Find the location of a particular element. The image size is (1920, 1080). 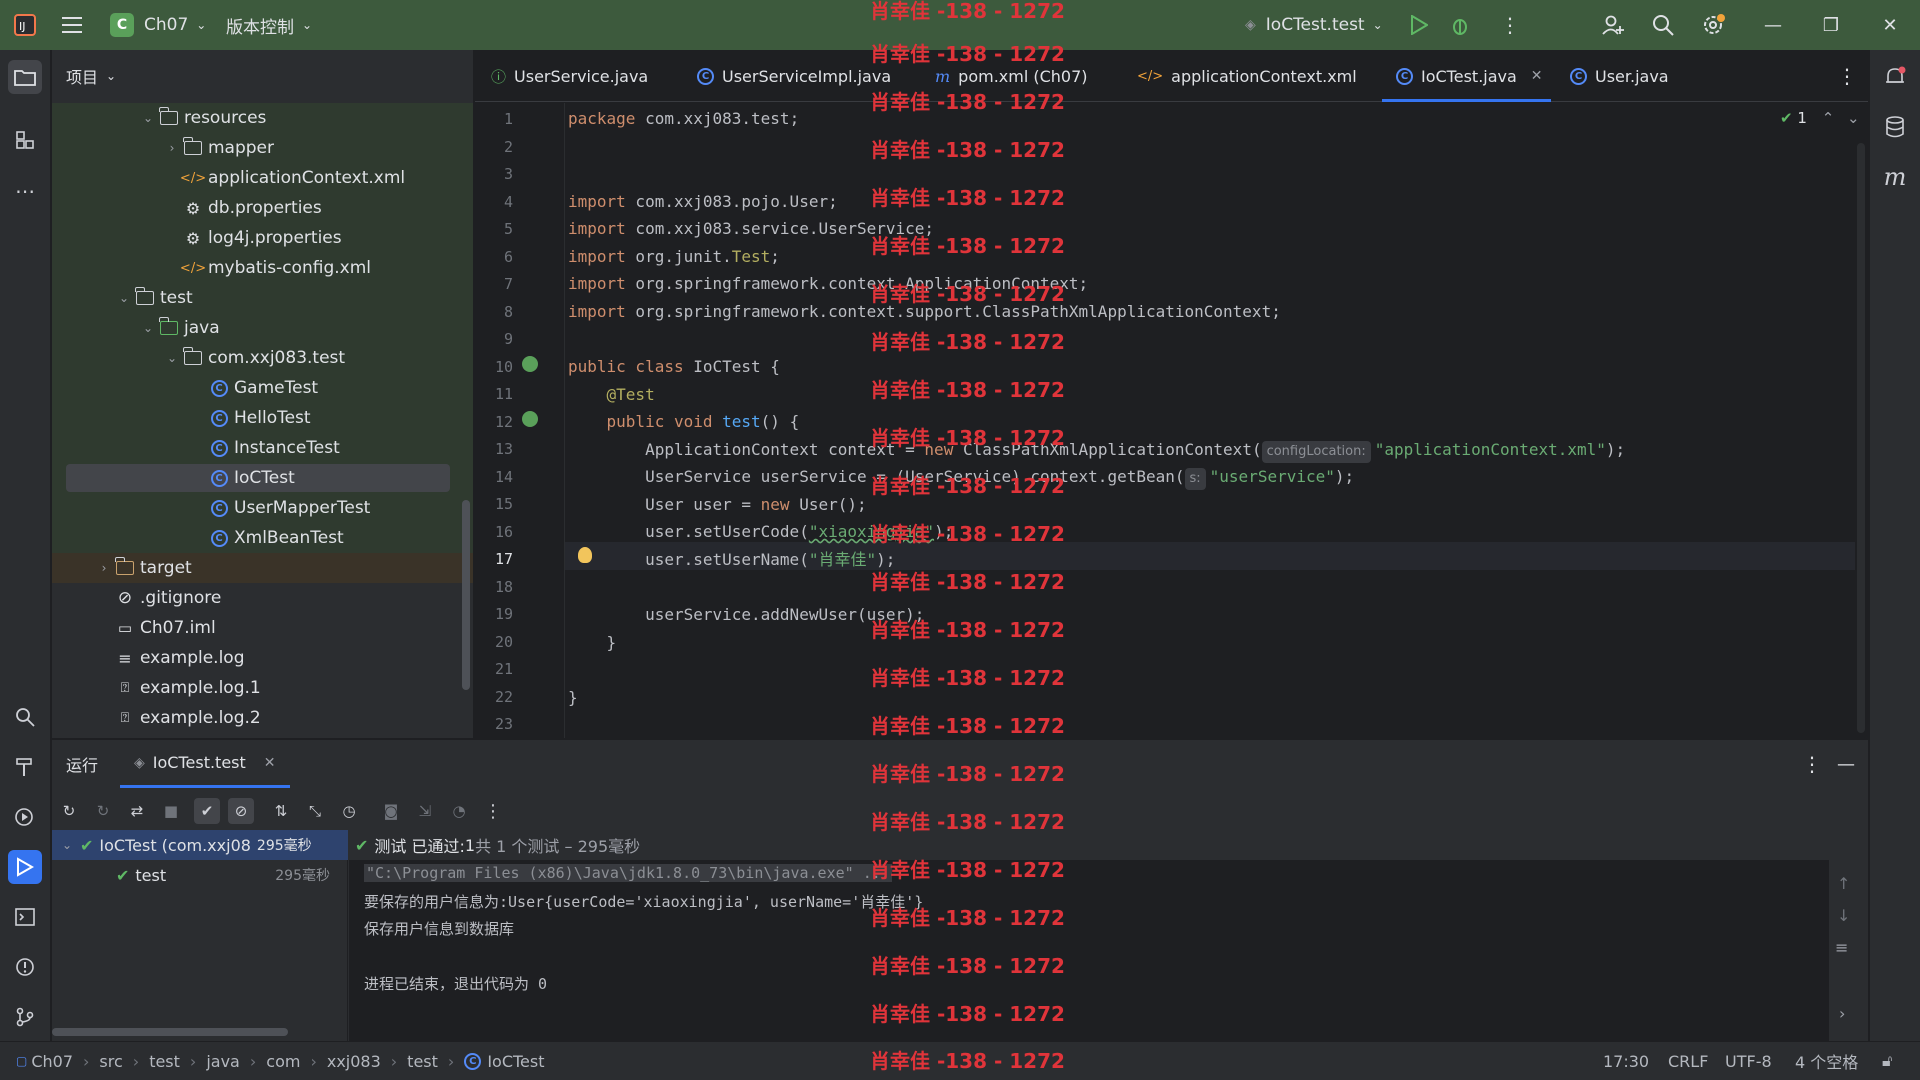

run-button is located at coordinates (1419, 25).